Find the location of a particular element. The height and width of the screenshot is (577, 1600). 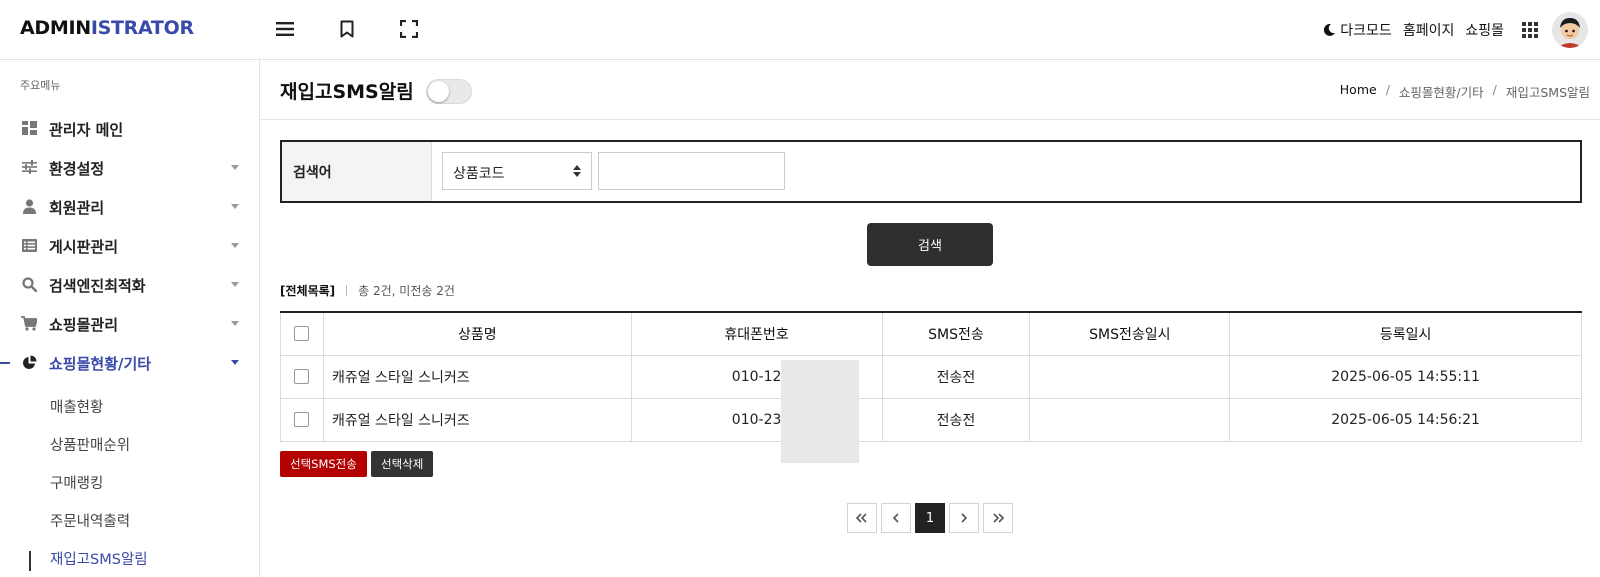

double-chevron-right-icon is located at coordinates (998, 518).